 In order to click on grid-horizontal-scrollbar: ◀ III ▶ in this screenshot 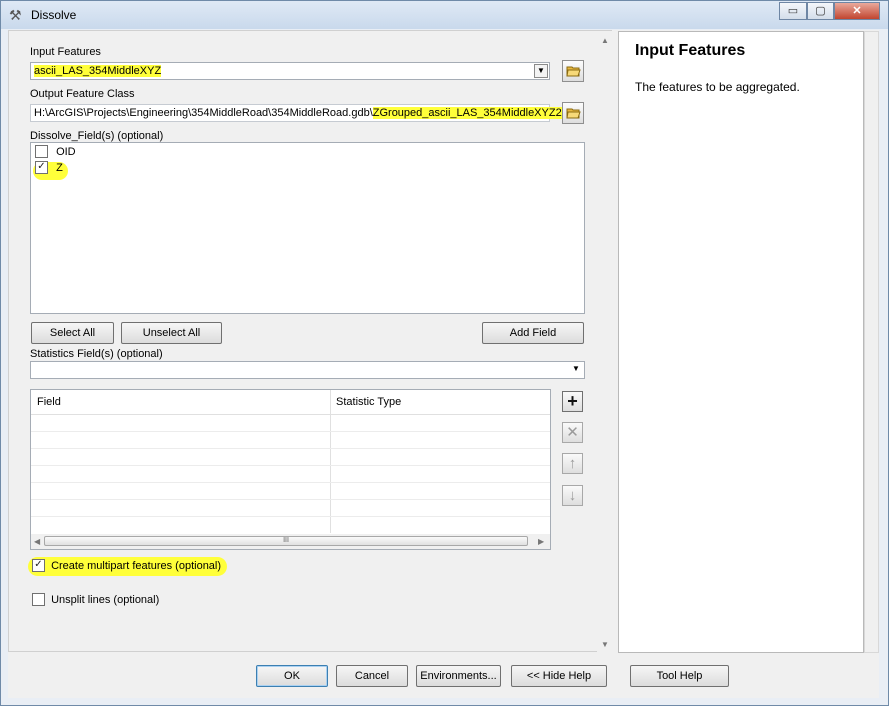, I will do `click(290, 541)`.